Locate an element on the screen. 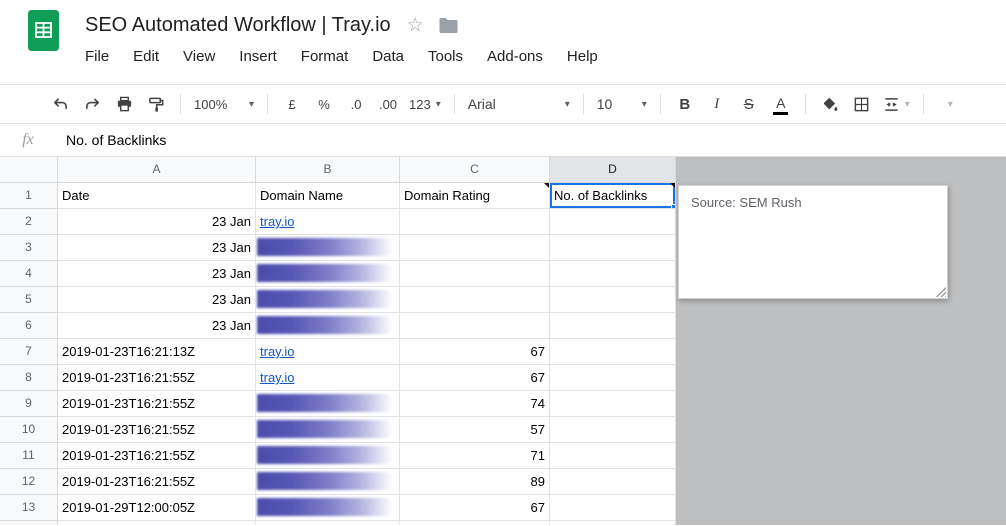 This screenshot has height=526, width=1006. row-header-9: 9 is located at coordinates (29, 404).